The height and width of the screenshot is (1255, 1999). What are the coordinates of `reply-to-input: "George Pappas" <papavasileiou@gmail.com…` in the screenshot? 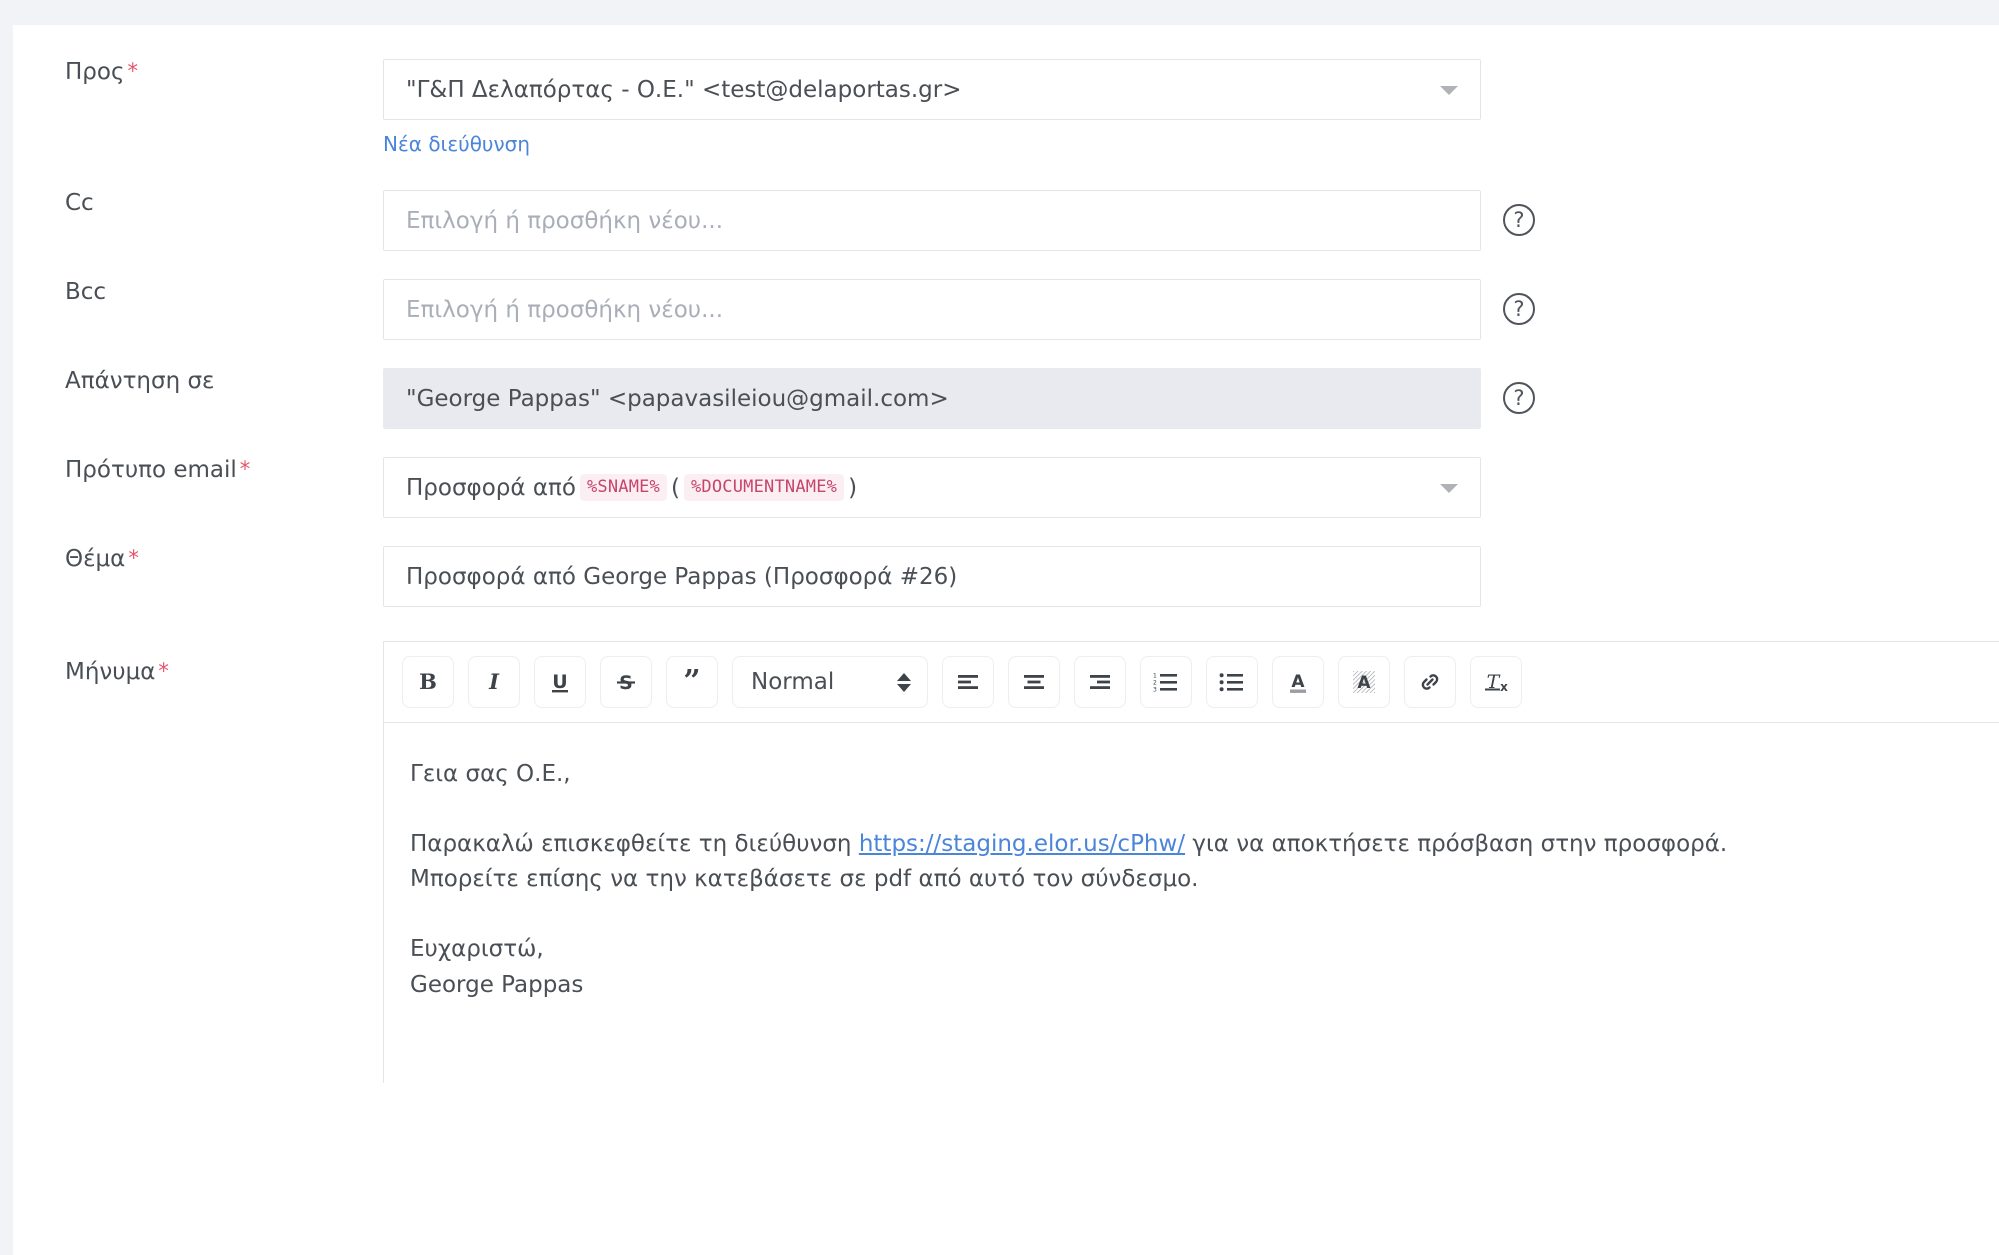 It's located at (932, 398).